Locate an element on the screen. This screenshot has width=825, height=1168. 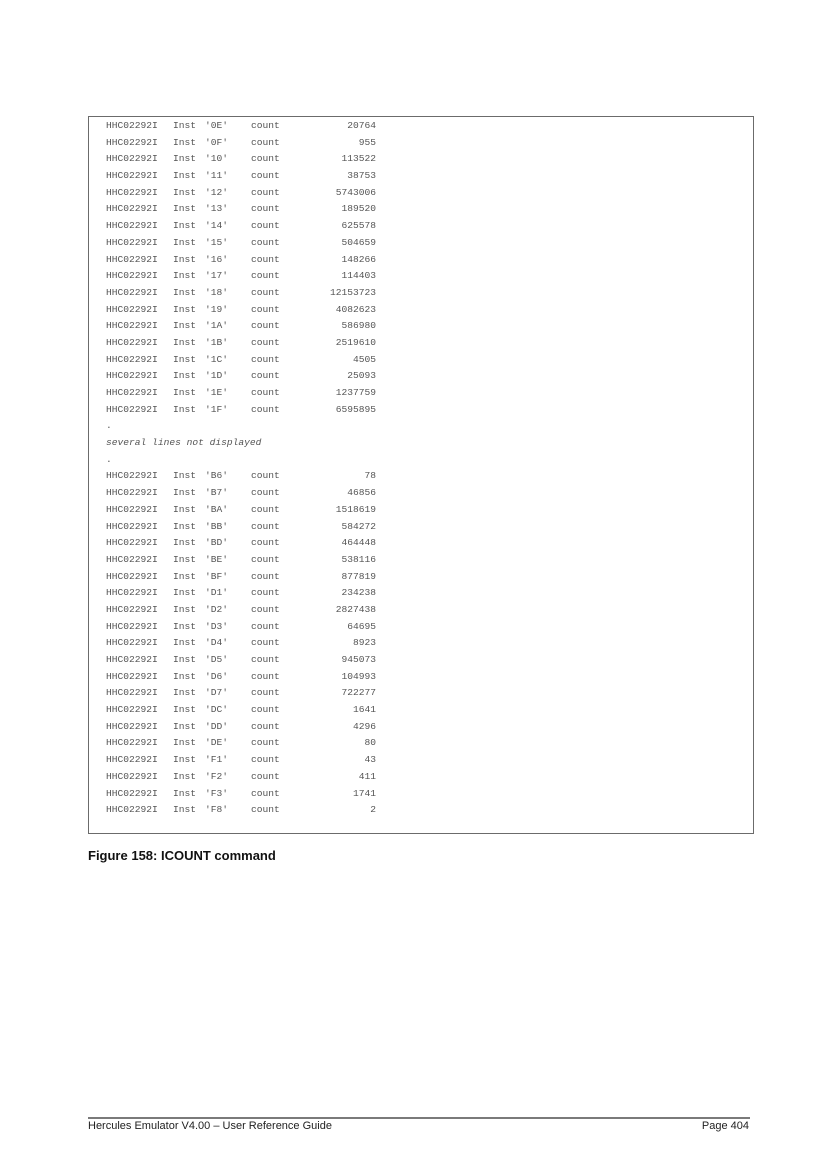
opcode: '18' is located at coordinates (217, 292).